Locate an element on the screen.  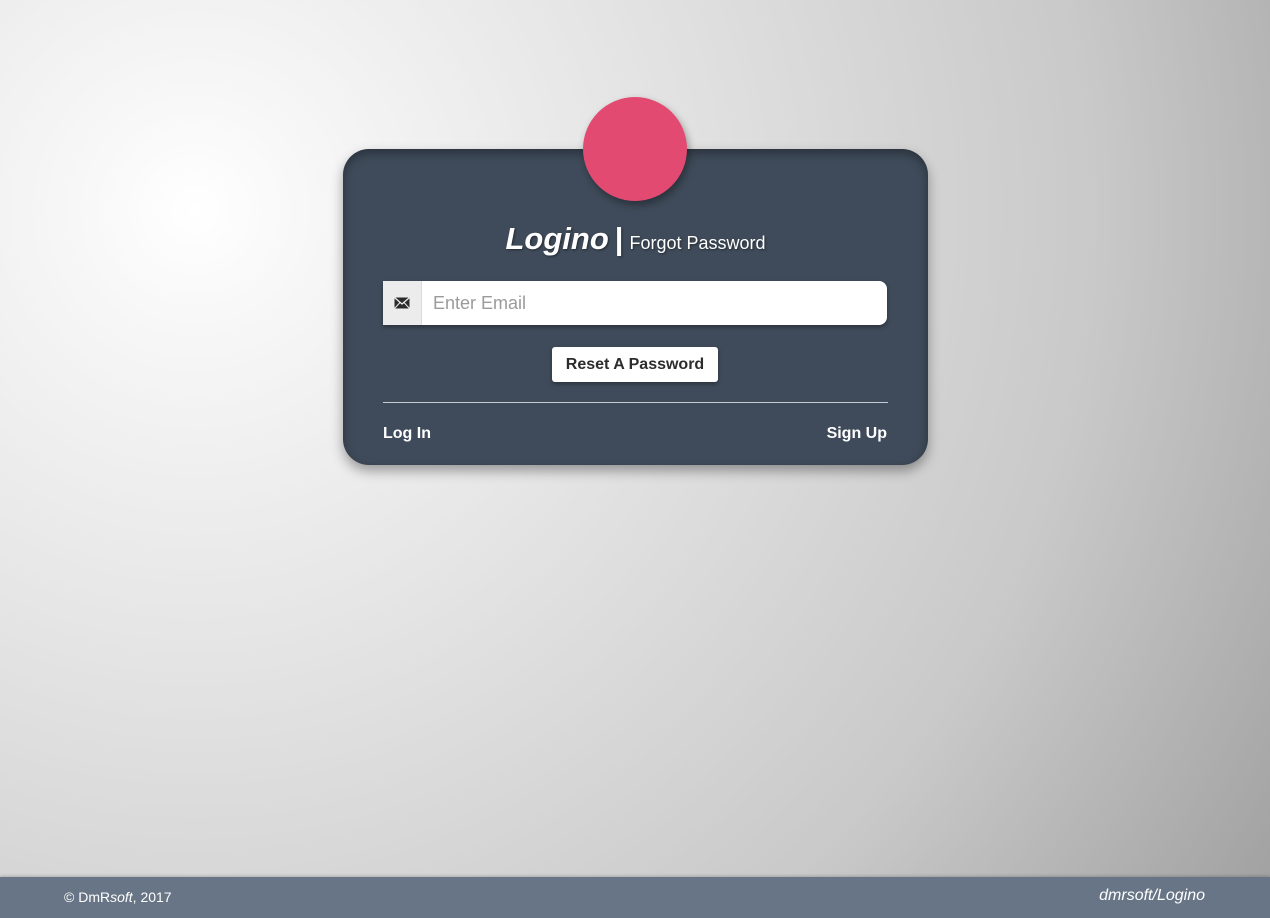
copyright-prefix: © DmR is located at coordinates (87, 897).